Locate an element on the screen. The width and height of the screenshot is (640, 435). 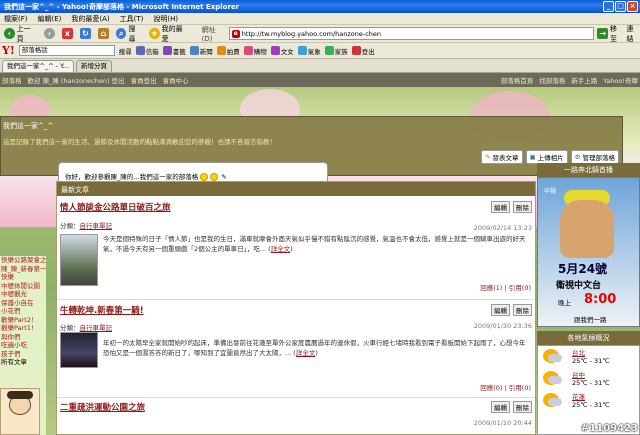
menu-file: 檔案(F) is located at coordinates (16, 19).